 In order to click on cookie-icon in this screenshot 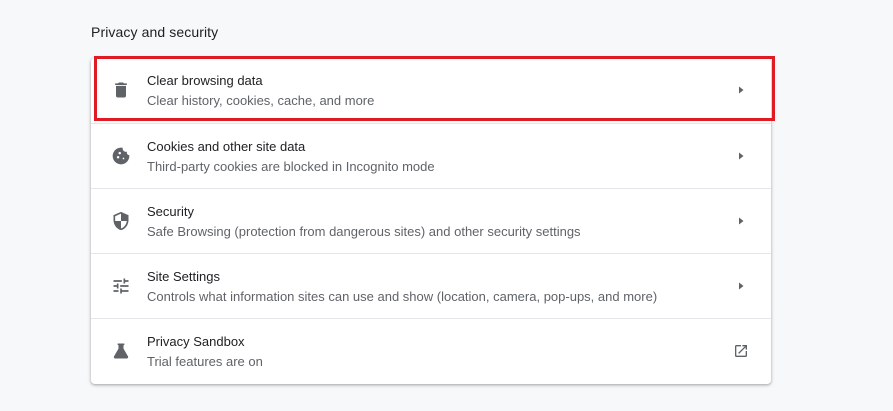, I will do `click(121, 156)`.